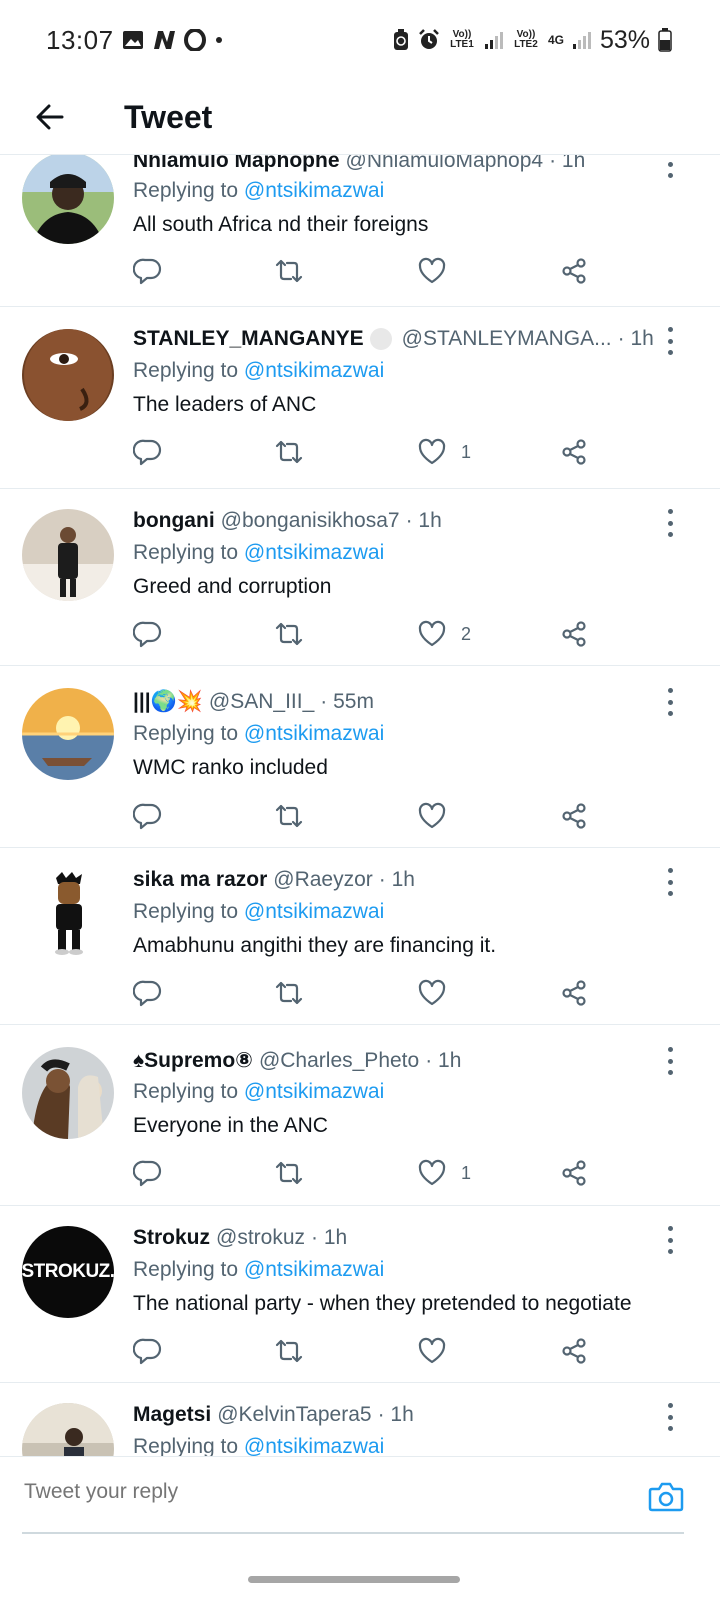  What do you see at coordinates (200, 880) in the screenshot?
I see `display-name: sika ma razor` at bounding box center [200, 880].